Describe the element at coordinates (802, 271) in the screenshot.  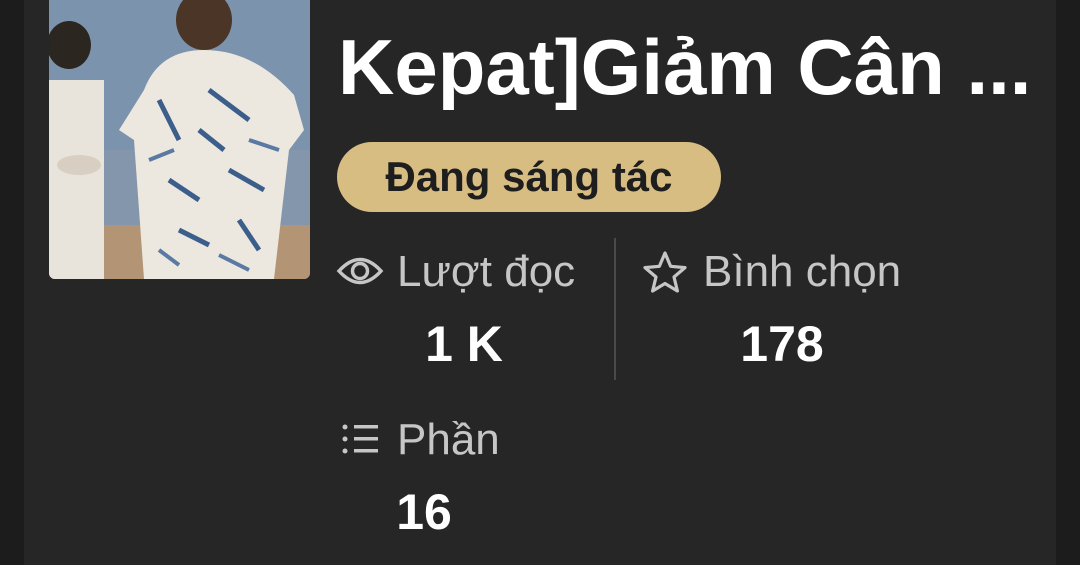
I see `votes-label: Bình chọn` at that location.